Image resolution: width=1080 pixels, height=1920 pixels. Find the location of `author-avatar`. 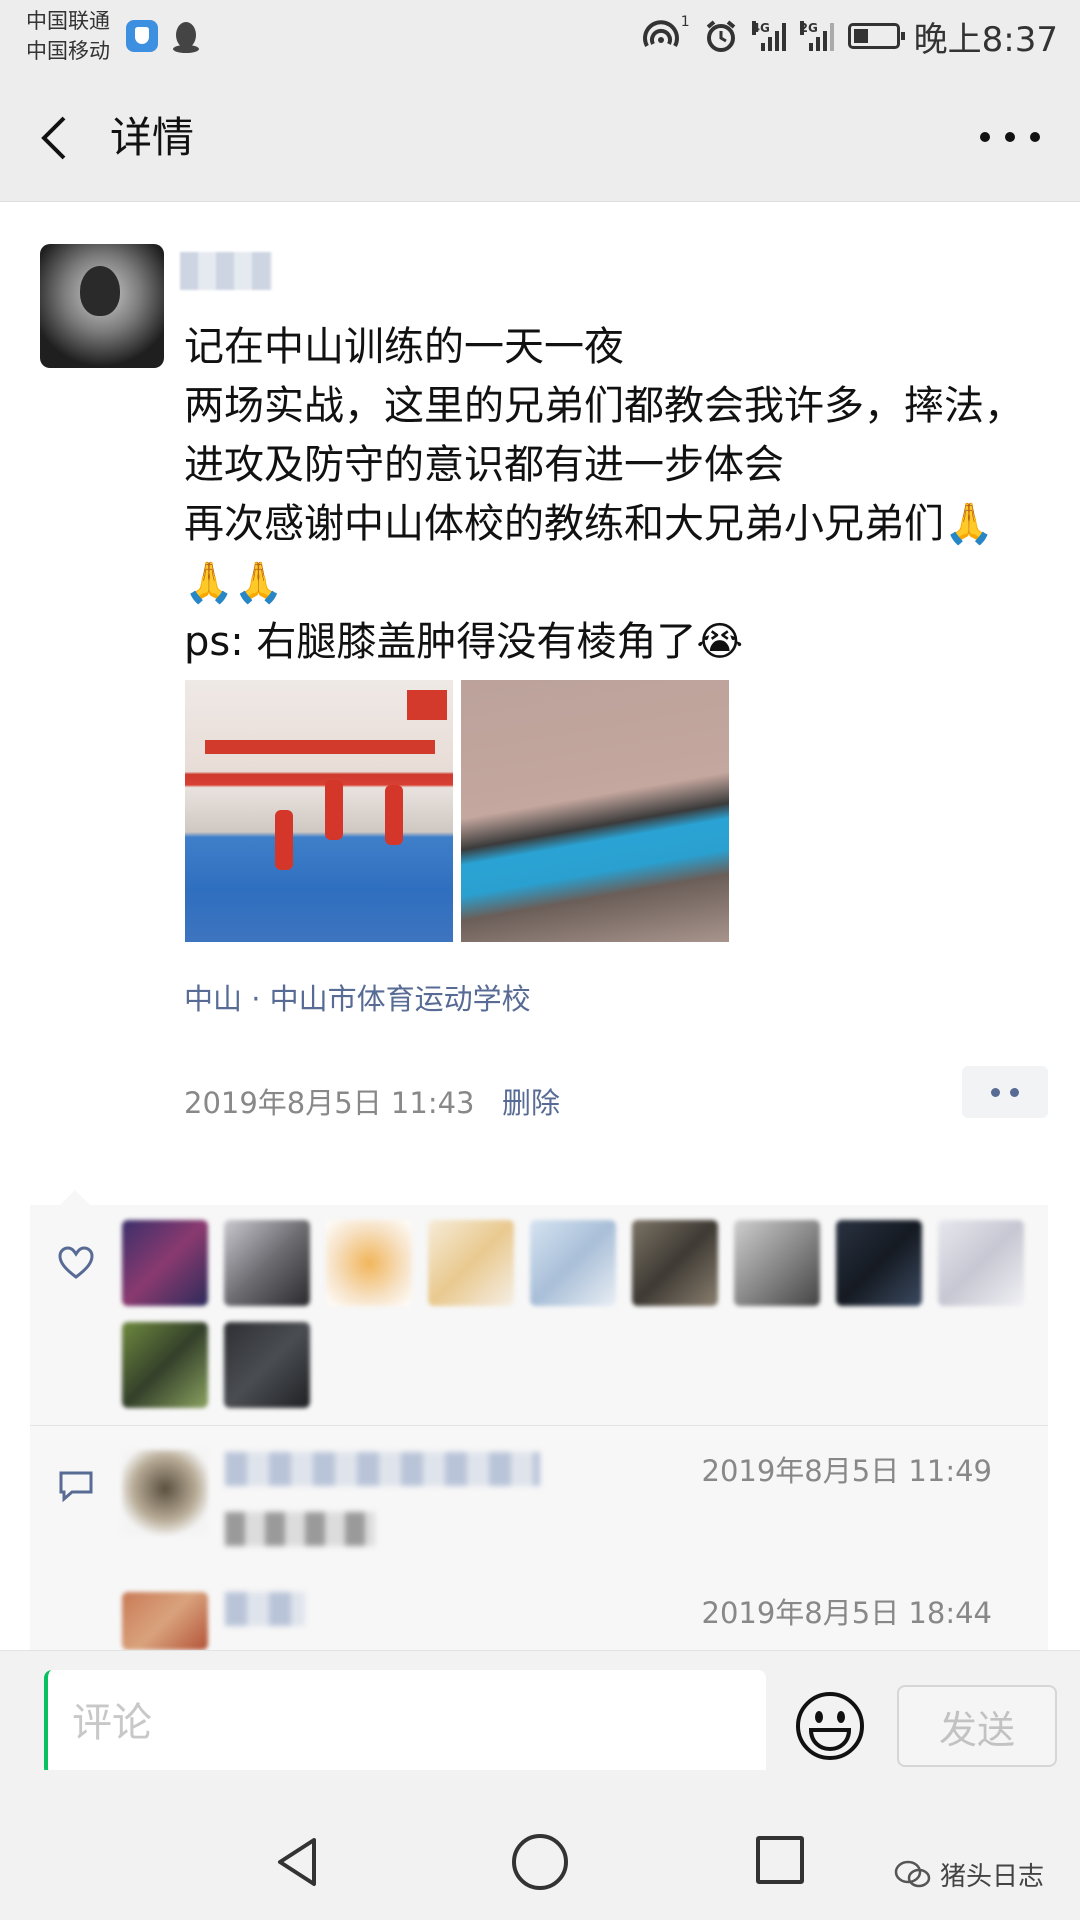

author-avatar is located at coordinates (102, 306).